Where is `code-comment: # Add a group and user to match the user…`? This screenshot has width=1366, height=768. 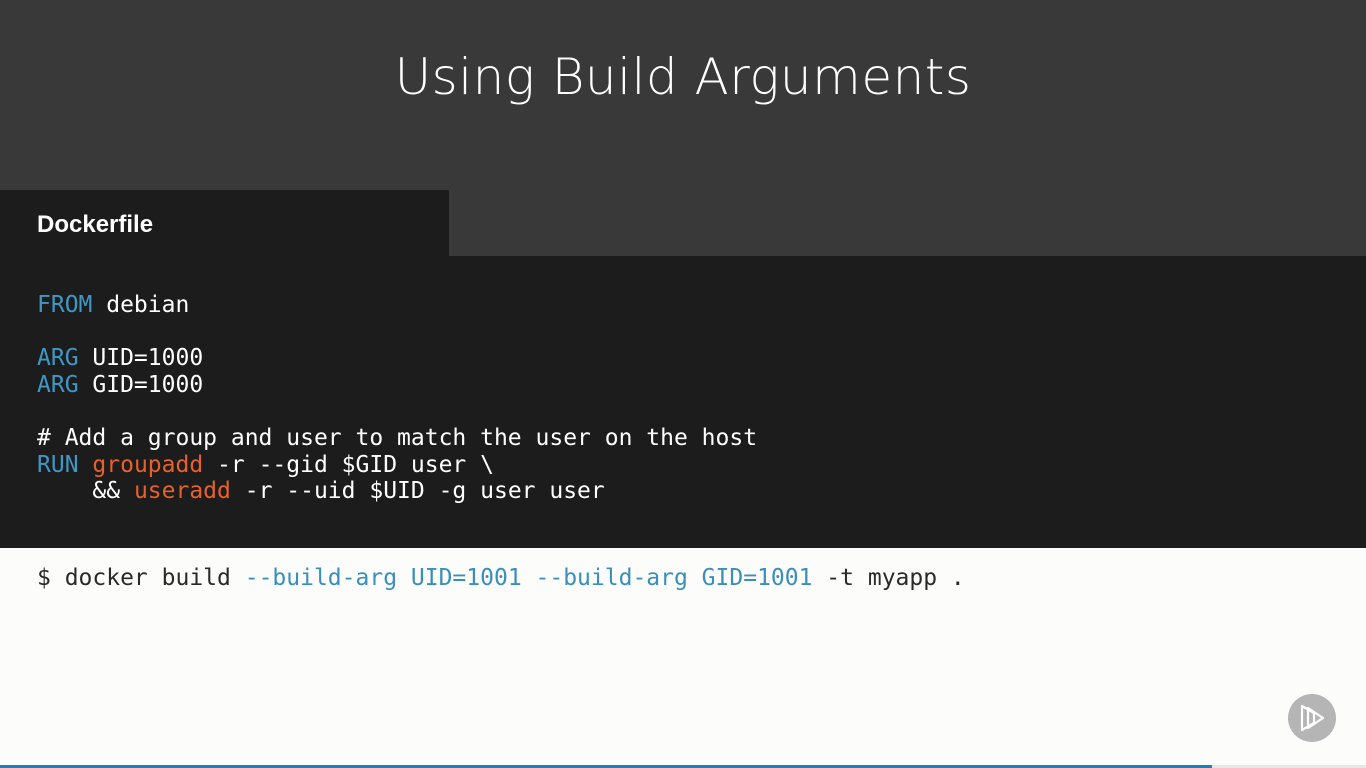
code-comment: # Add a group and user to match the user… is located at coordinates (397, 437).